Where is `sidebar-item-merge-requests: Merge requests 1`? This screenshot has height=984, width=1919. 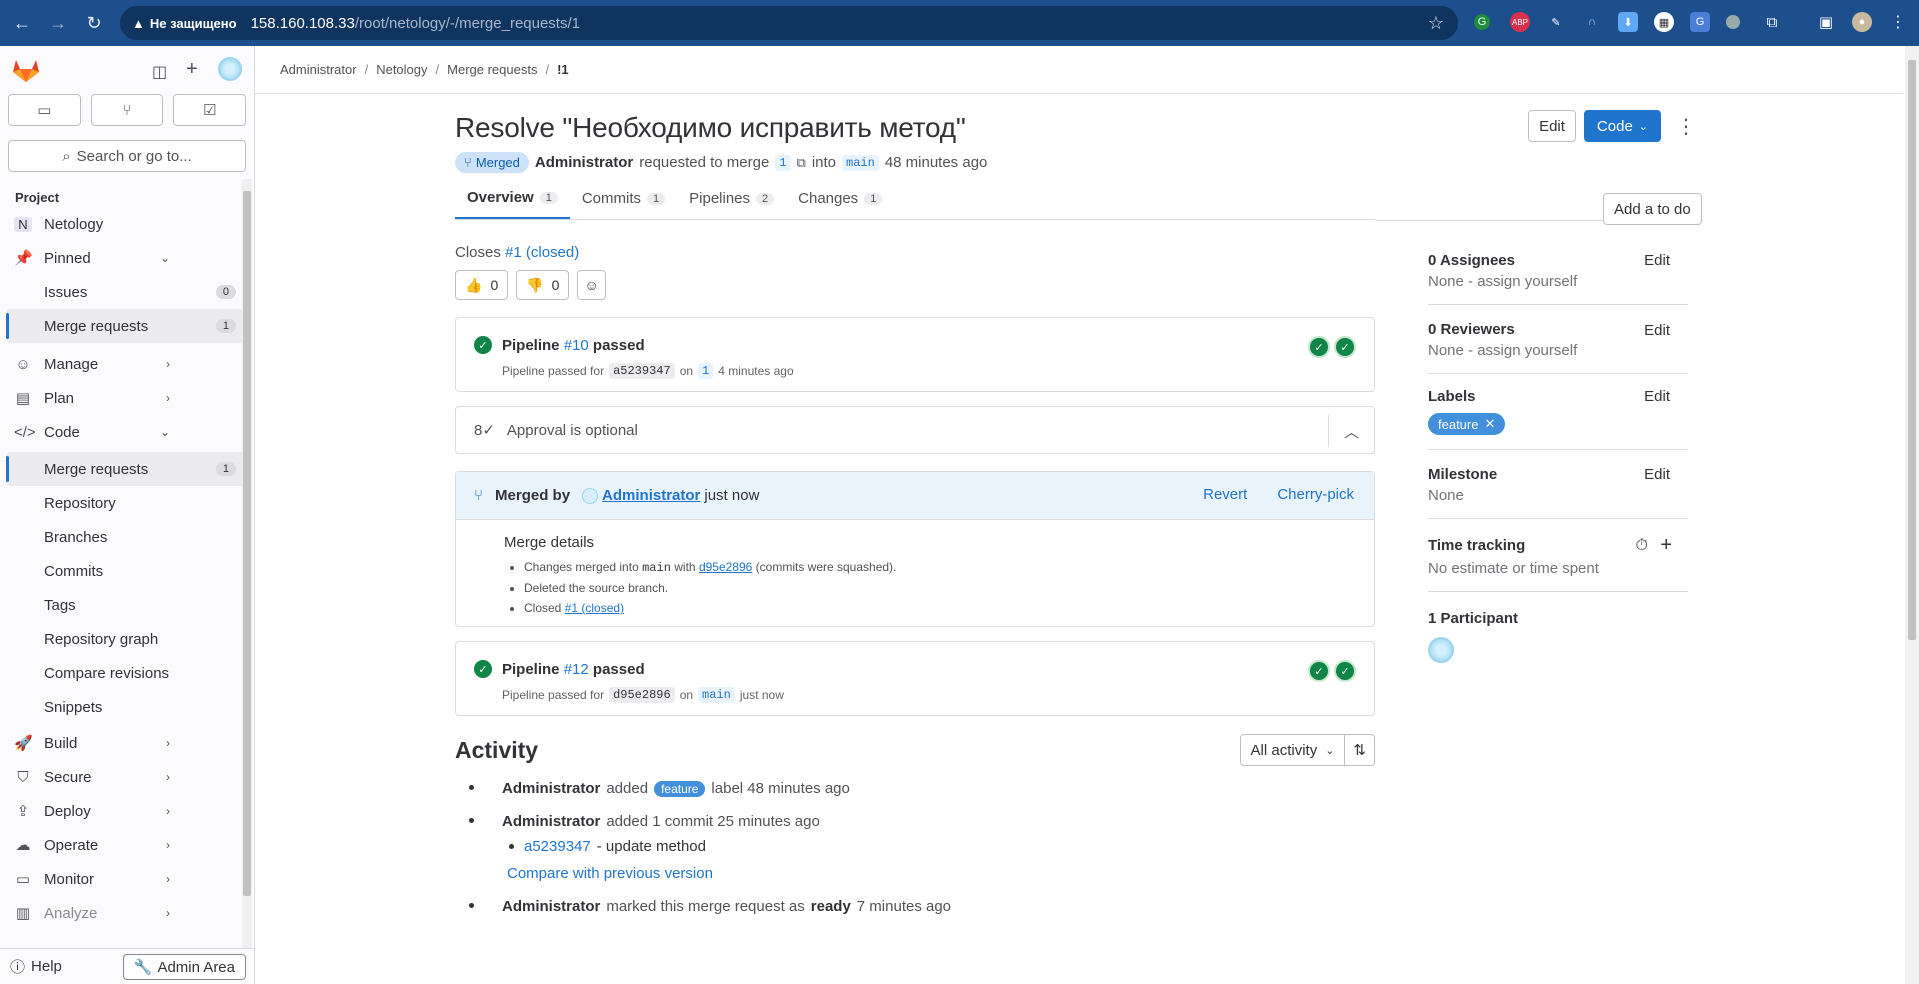
sidebar-item-merge-requests: Merge requests 1 is located at coordinates (126, 469).